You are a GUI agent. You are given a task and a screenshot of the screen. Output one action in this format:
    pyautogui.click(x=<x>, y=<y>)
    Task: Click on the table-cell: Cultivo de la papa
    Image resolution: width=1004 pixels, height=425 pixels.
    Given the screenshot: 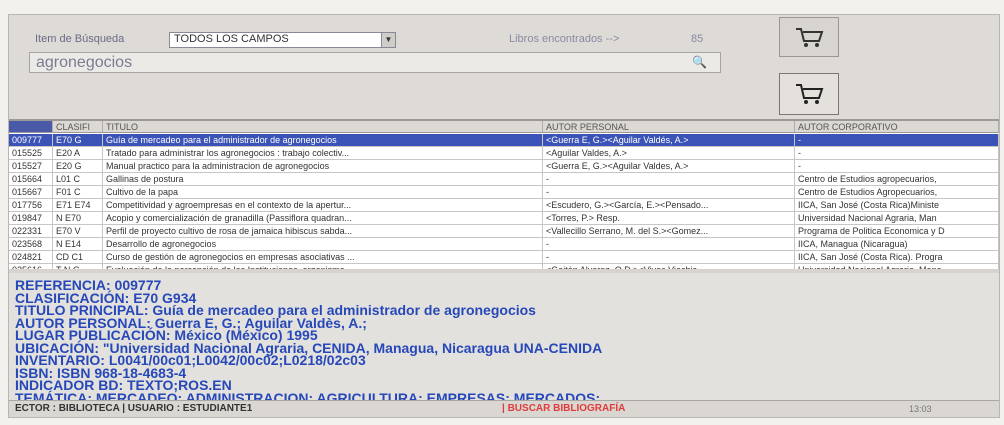 What is the action you would take?
    pyautogui.click(x=323, y=192)
    